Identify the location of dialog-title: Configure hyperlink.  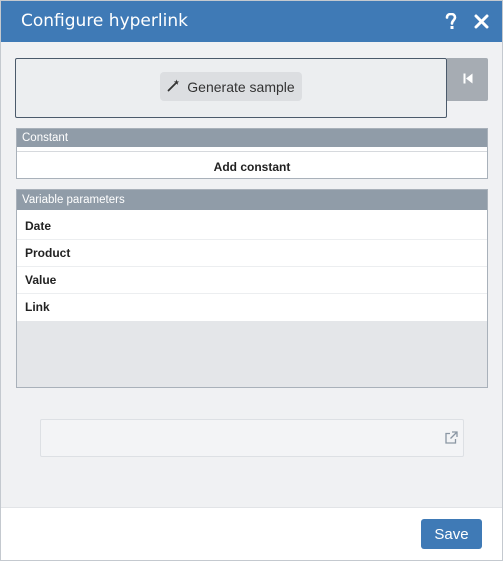
(104, 21).